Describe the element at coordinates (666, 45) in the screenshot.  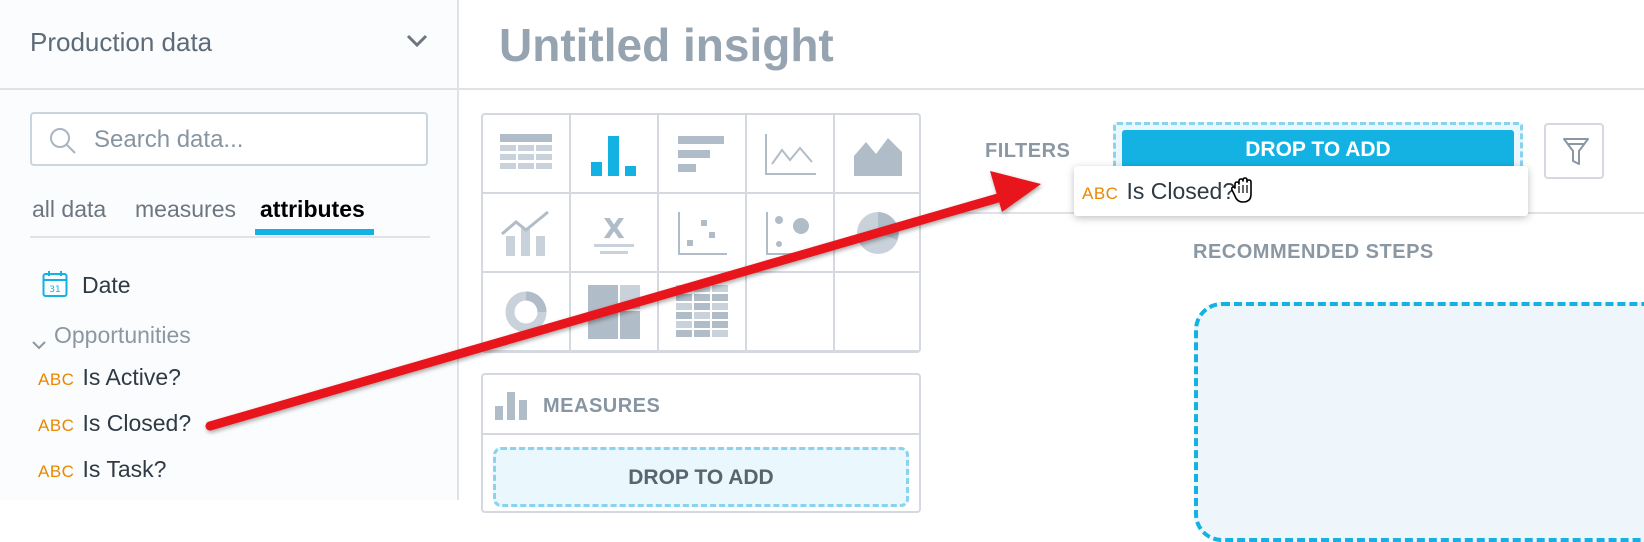
I see `insight-title: Untitled insight` at that location.